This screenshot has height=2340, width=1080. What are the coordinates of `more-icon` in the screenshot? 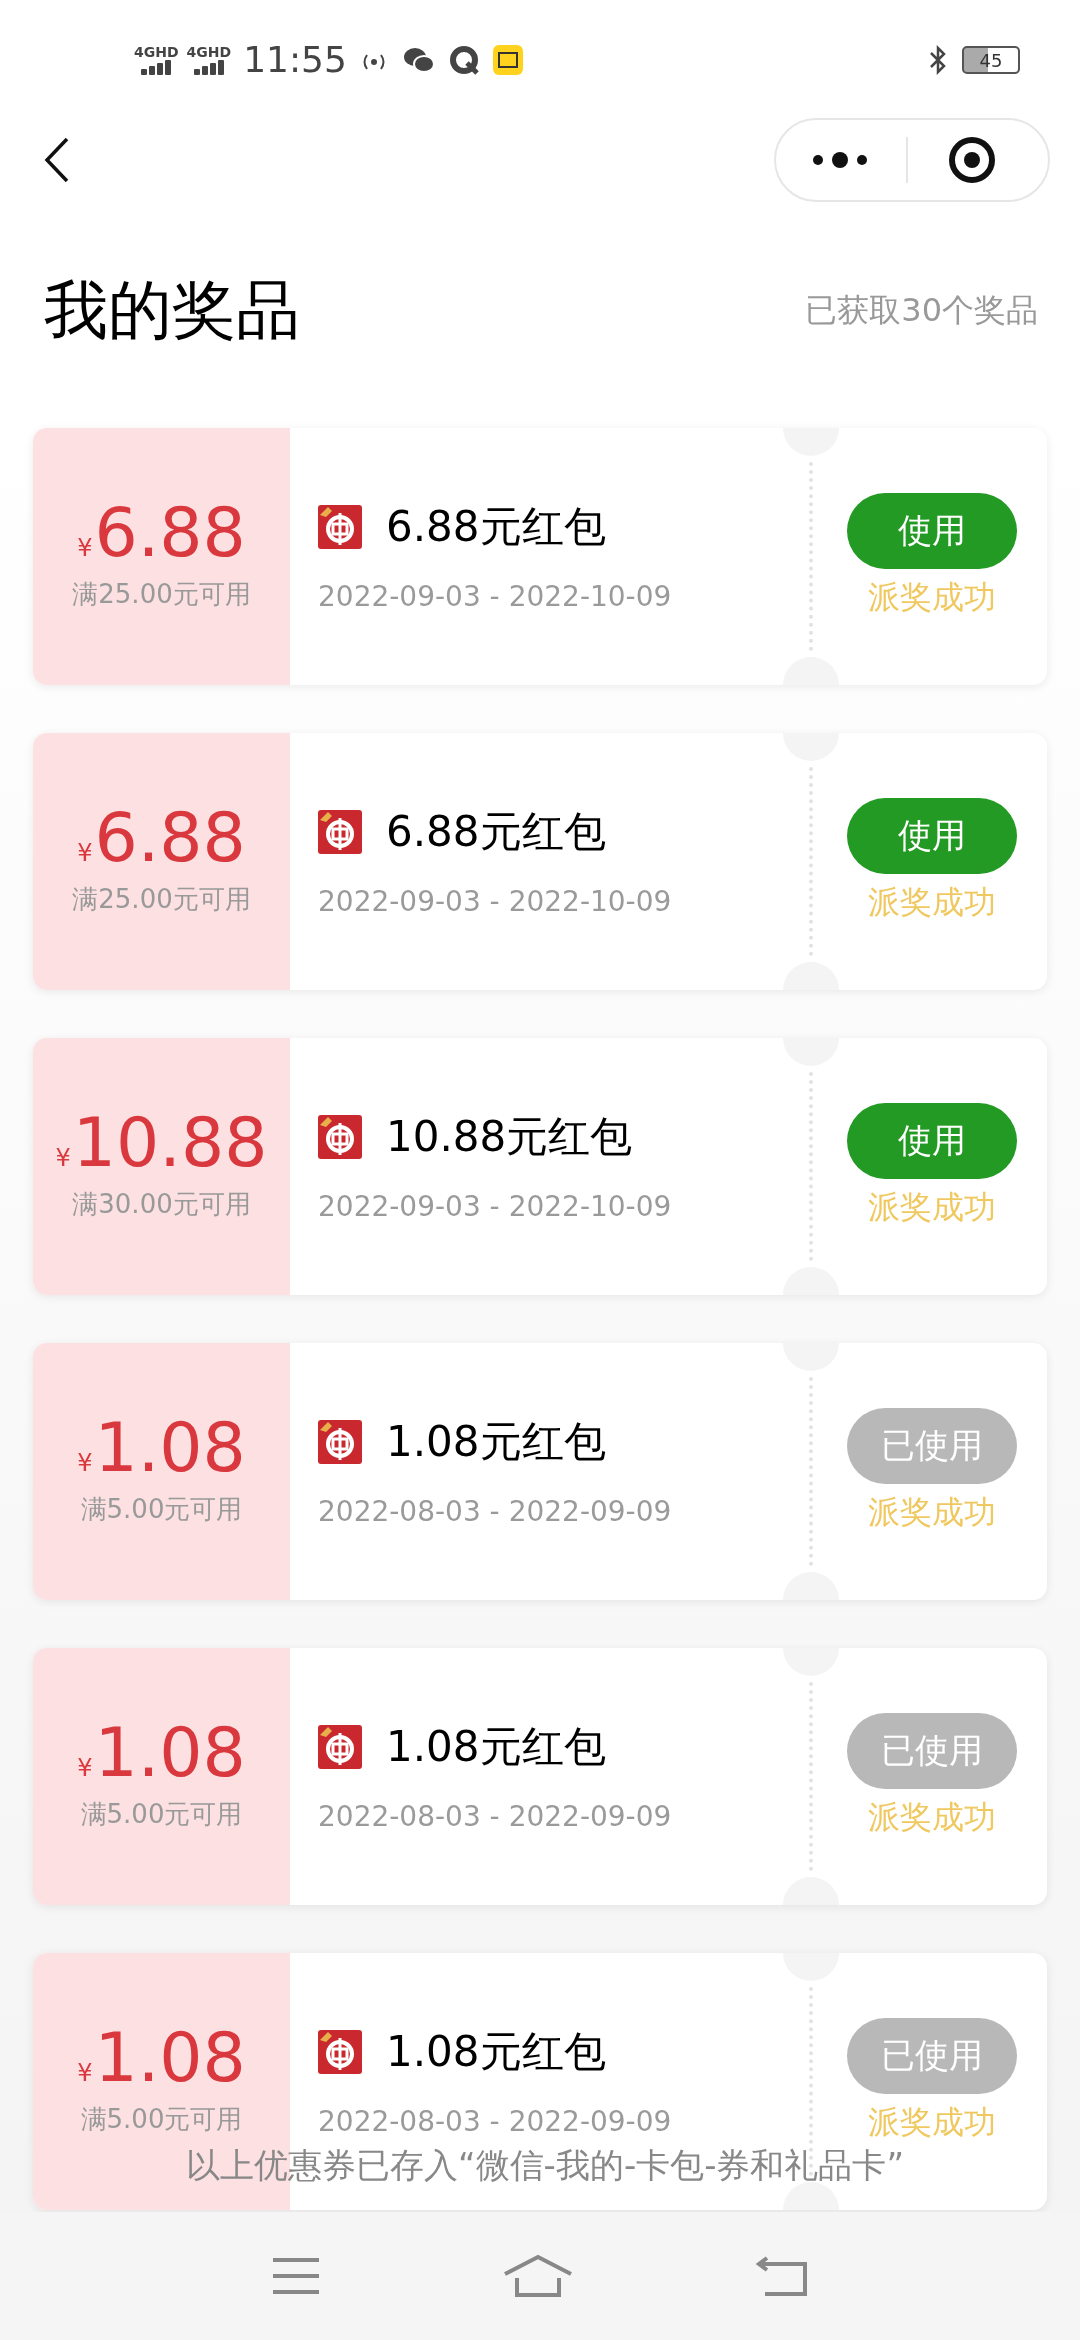 It's located at (840, 160).